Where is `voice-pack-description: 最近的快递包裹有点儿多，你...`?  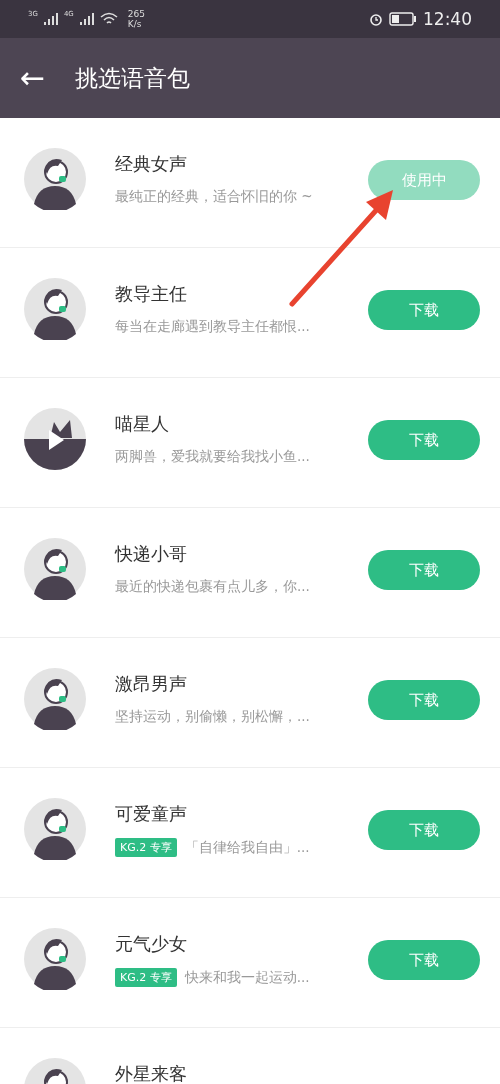 voice-pack-description: 最近的快递包裹有点儿多，你... is located at coordinates (212, 587).